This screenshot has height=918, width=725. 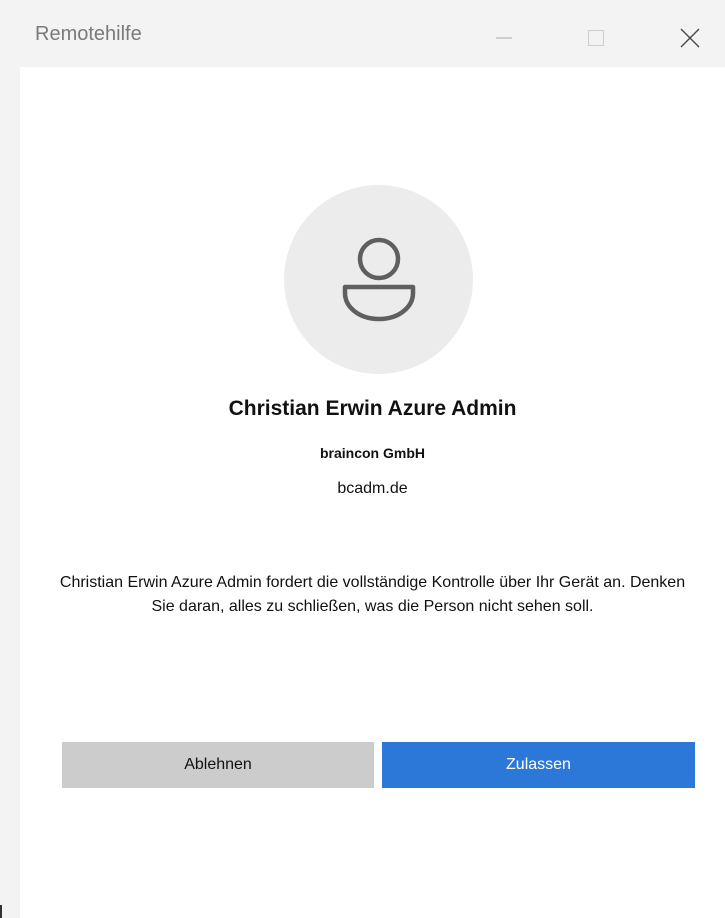 I want to click on title-bar: Remotehilfe, so click(x=372, y=36).